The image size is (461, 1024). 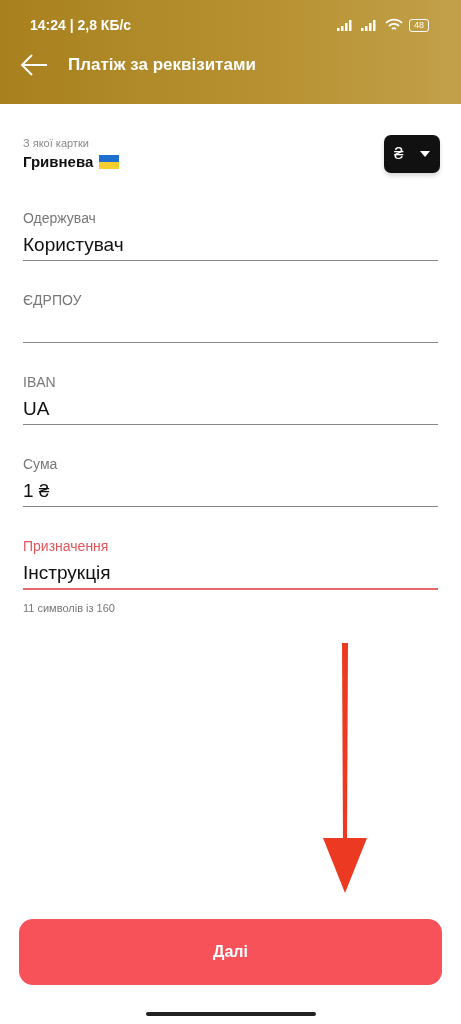 I want to click on input-field: 1 ₴, so click(x=230, y=489).